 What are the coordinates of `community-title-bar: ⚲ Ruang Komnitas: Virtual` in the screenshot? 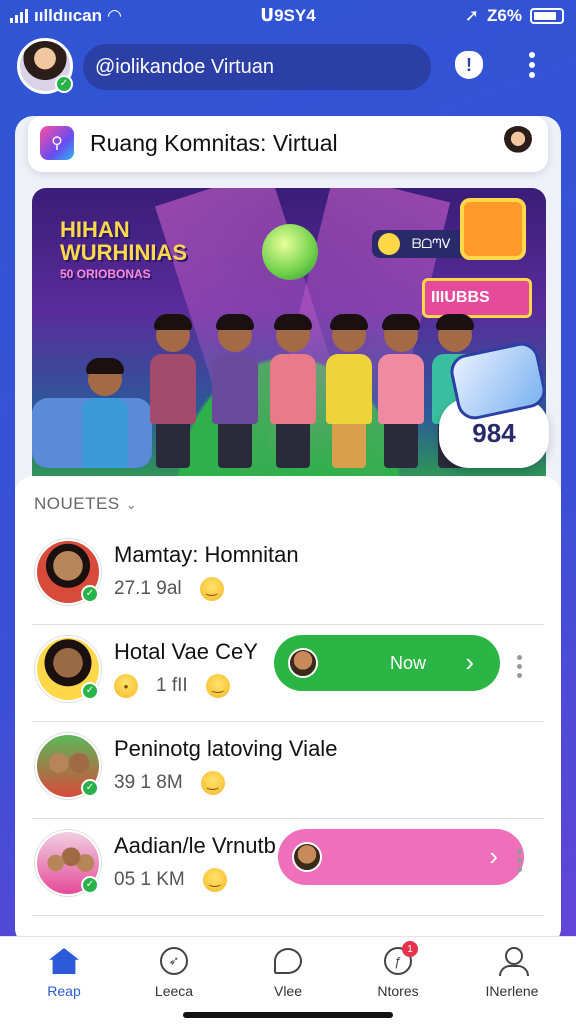 It's located at (288, 144).